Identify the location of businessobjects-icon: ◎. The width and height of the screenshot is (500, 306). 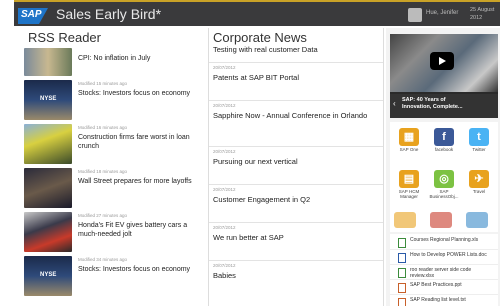
(444, 179).